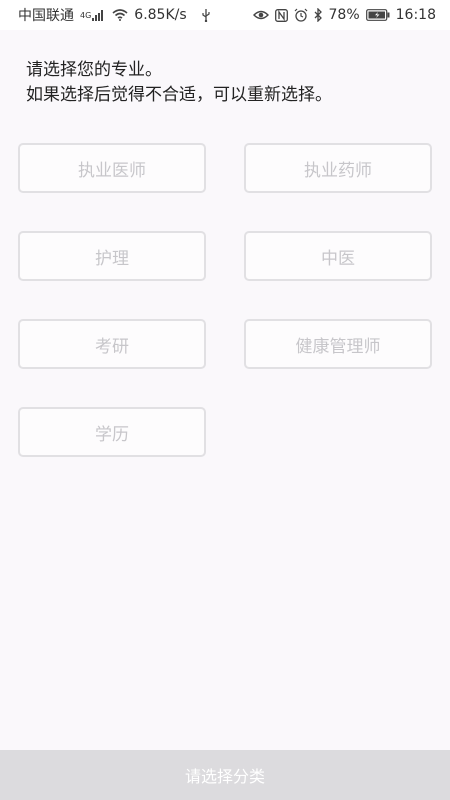 The image size is (450, 800). What do you see at coordinates (281, 15) in the screenshot?
I see `nfc-icon` at bounding box center [281, 15].